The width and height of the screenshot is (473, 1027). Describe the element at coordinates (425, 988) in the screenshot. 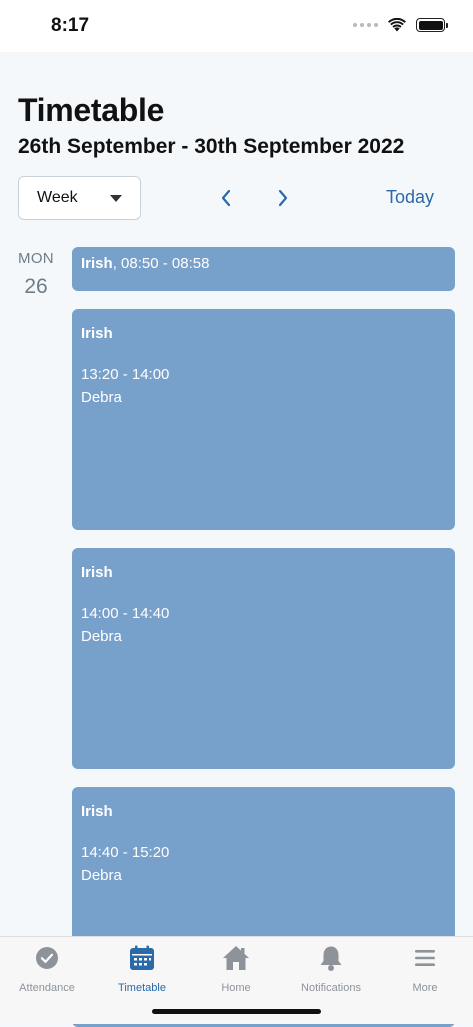

I see `tab-label: More` at that location.